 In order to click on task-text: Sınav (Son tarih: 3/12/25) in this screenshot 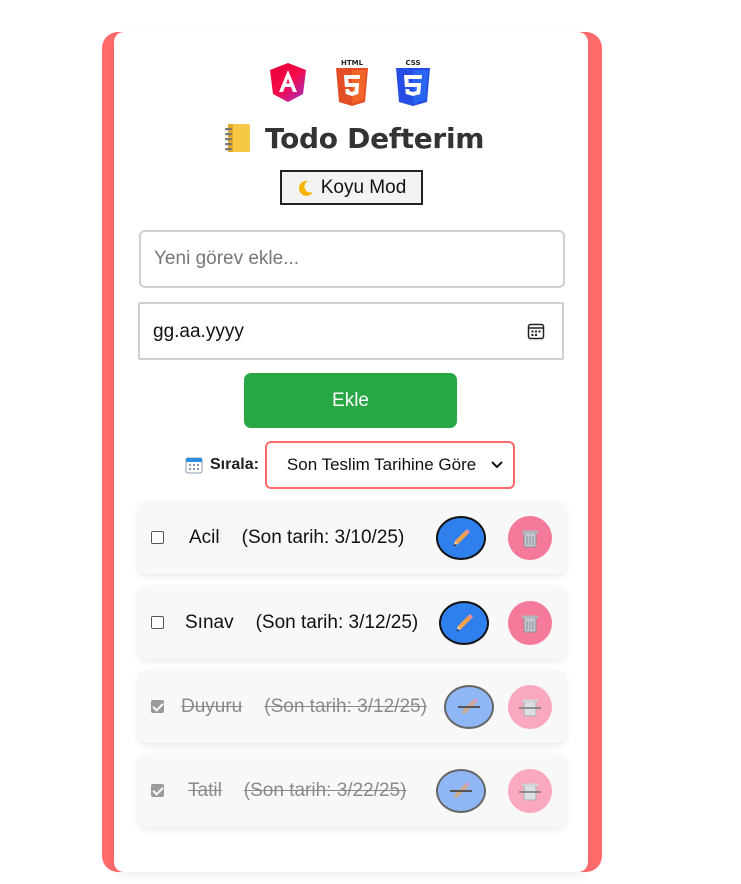, I will do `click(301, 623)`.